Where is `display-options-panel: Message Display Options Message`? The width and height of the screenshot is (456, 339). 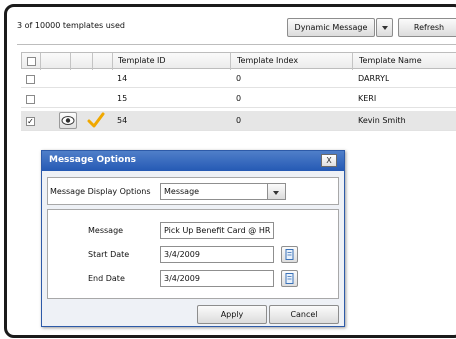 display-options-panel: Message Display Options Message is located at coordinates (193, 191).